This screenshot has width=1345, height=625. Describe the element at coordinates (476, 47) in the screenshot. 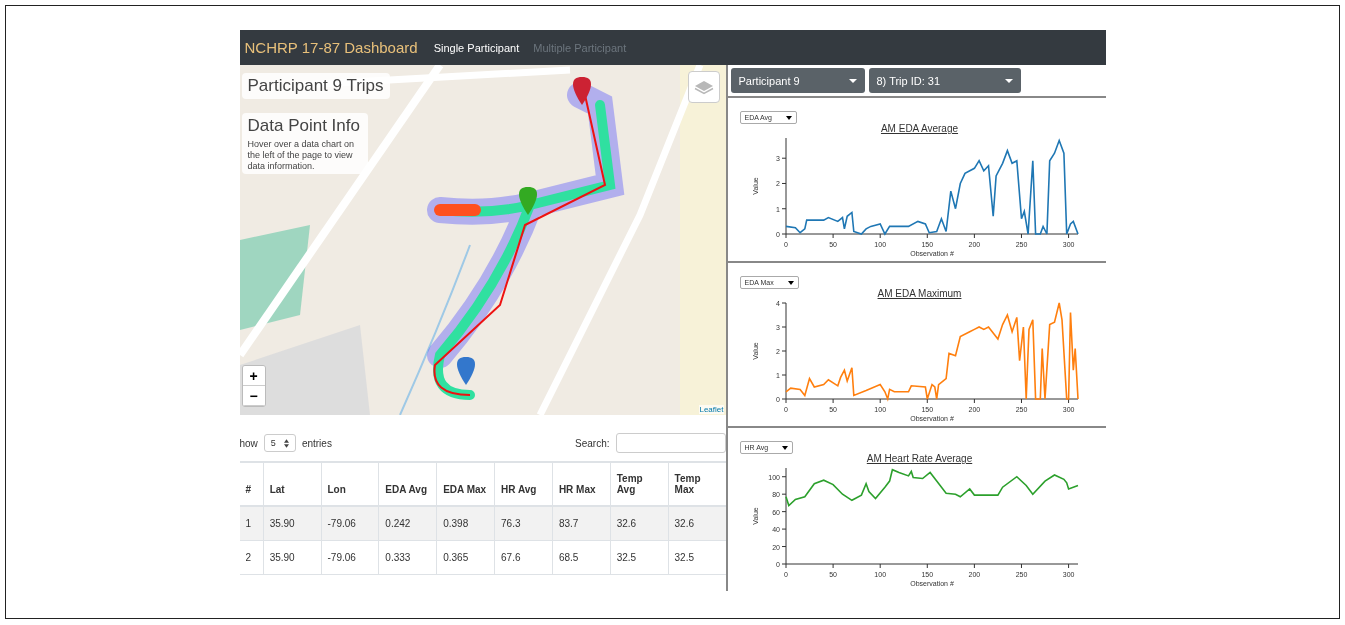

I see `nav-link: Single Participant` at that location.